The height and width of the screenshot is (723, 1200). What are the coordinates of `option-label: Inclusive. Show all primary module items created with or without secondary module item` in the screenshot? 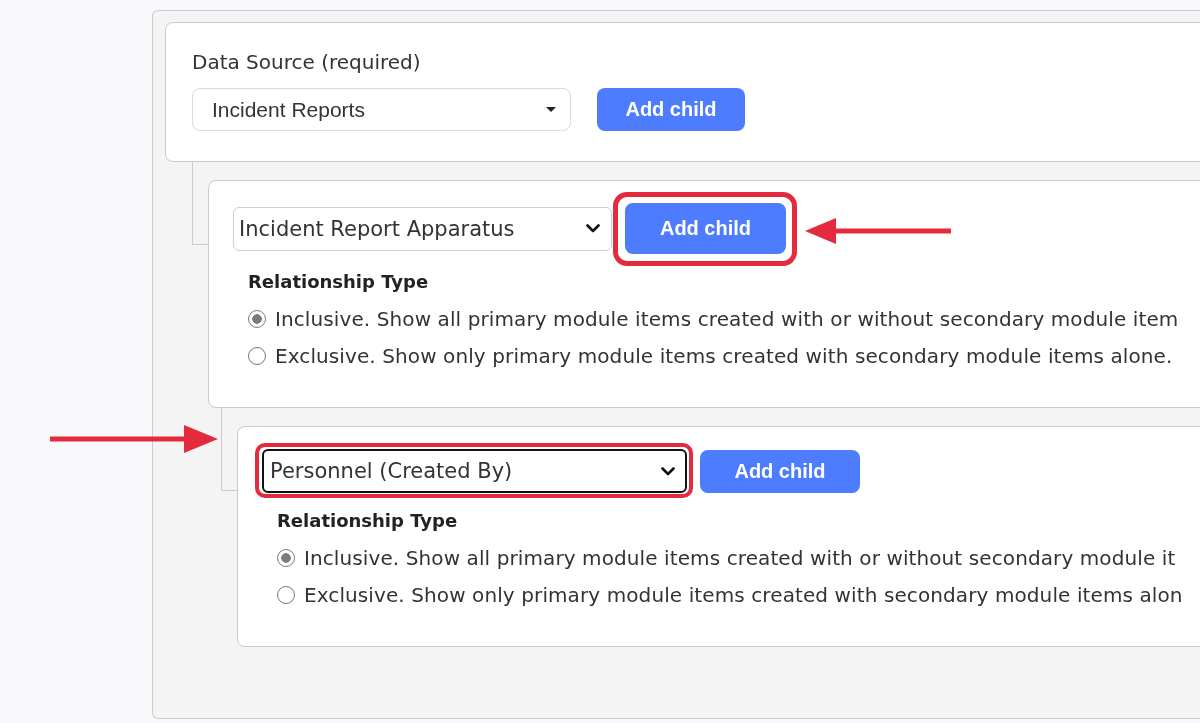 It's located at (727, 318).